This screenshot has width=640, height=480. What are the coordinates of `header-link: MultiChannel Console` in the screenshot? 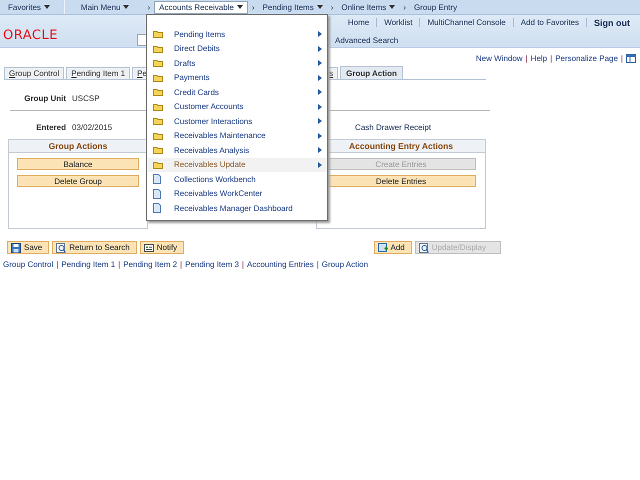 It's located at (466, 22).